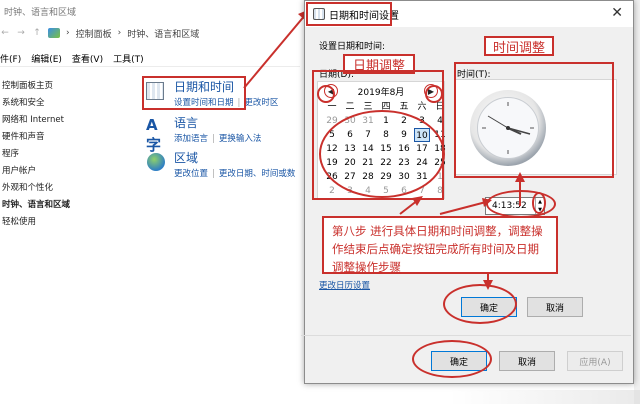 The width and height of the screenshot is (640, 404). I want to click on annotation-time-adjust: 时间调整, so click(519, 46).